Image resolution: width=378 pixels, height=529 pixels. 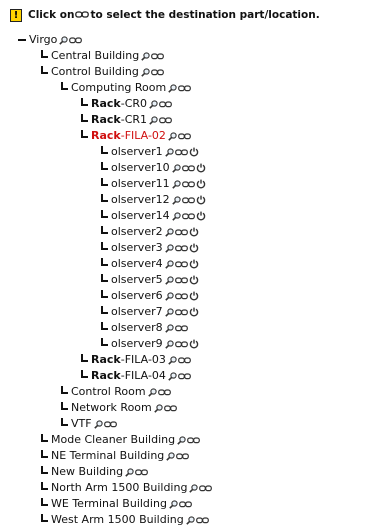 What do you see at coordinates (137, 344) in the screenshot?
I see `tree-node-label: olserver9` at bounding box center [137, 344].